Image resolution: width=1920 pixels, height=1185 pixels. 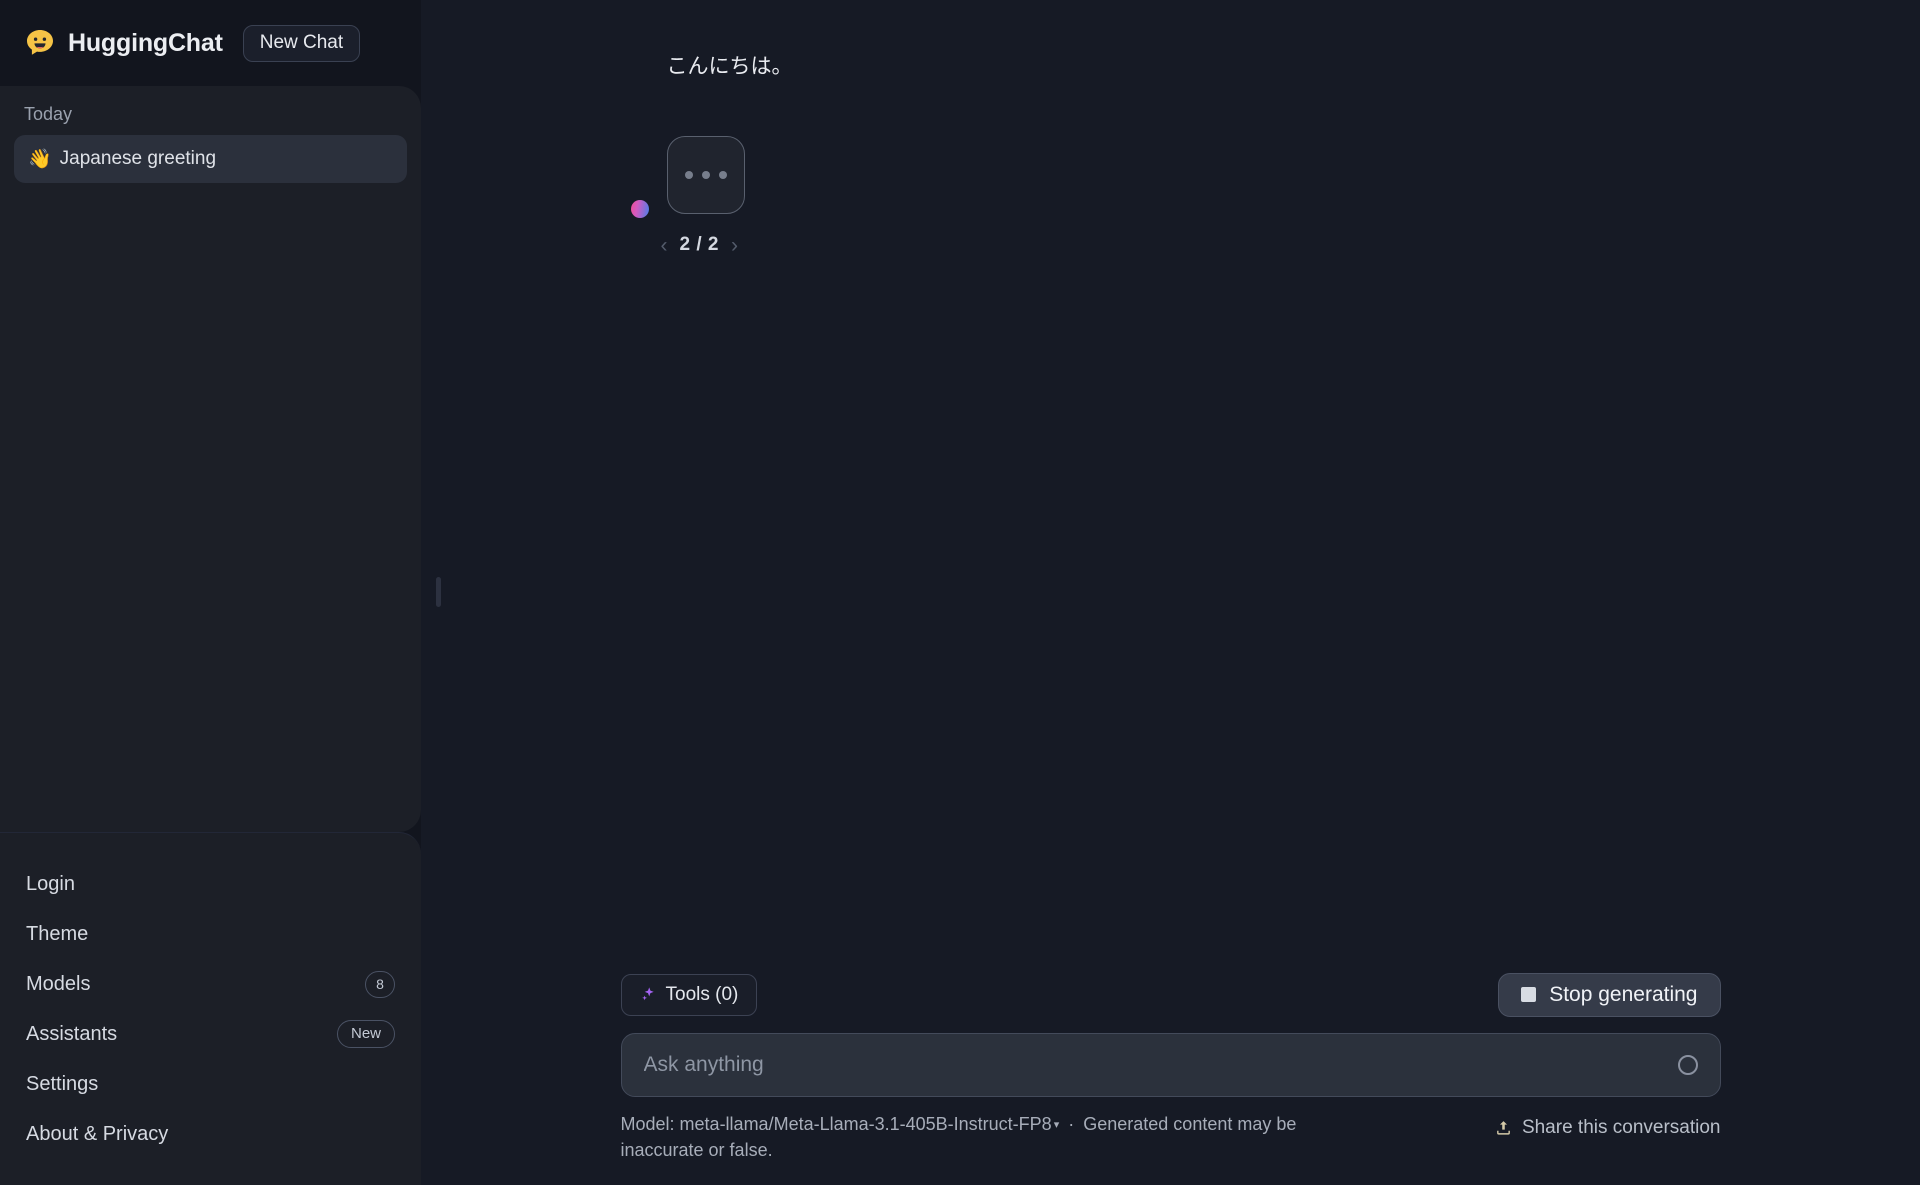 I want to click on sidebar-item-label: Theme, so click(x=57, y=933).